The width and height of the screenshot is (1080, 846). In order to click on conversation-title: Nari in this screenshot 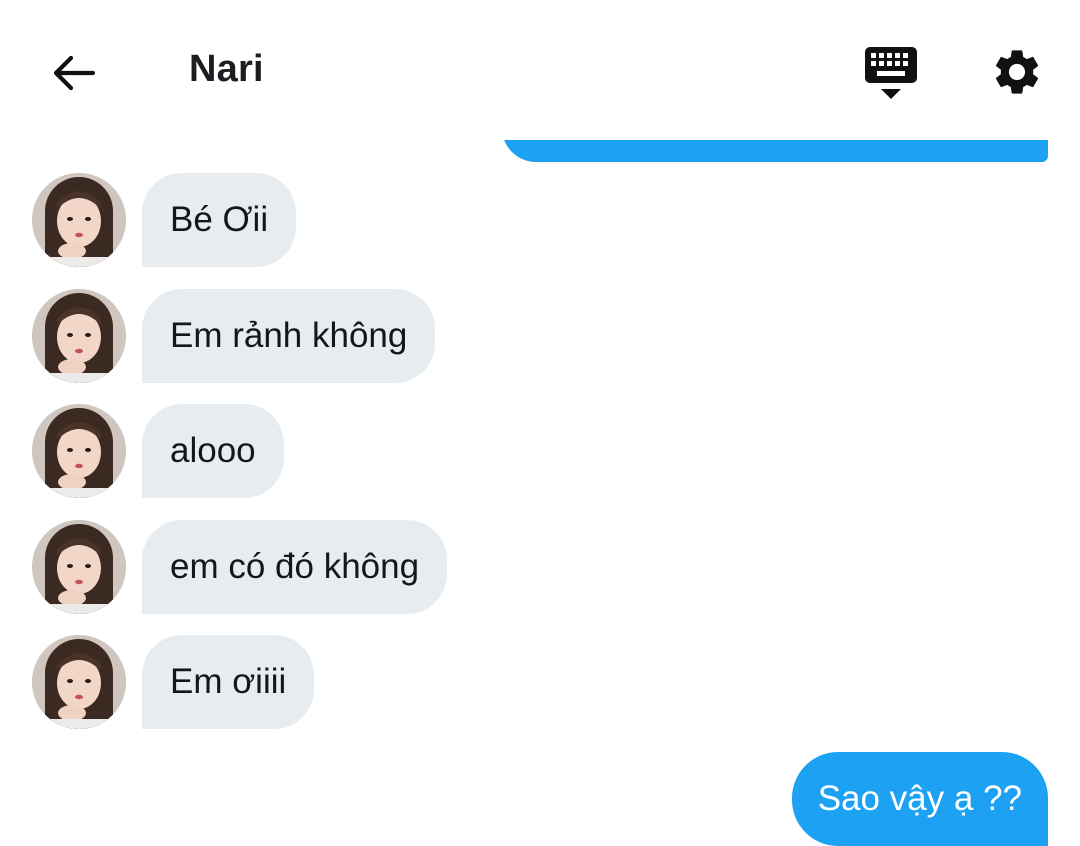, I will do `click(226, 69)`.